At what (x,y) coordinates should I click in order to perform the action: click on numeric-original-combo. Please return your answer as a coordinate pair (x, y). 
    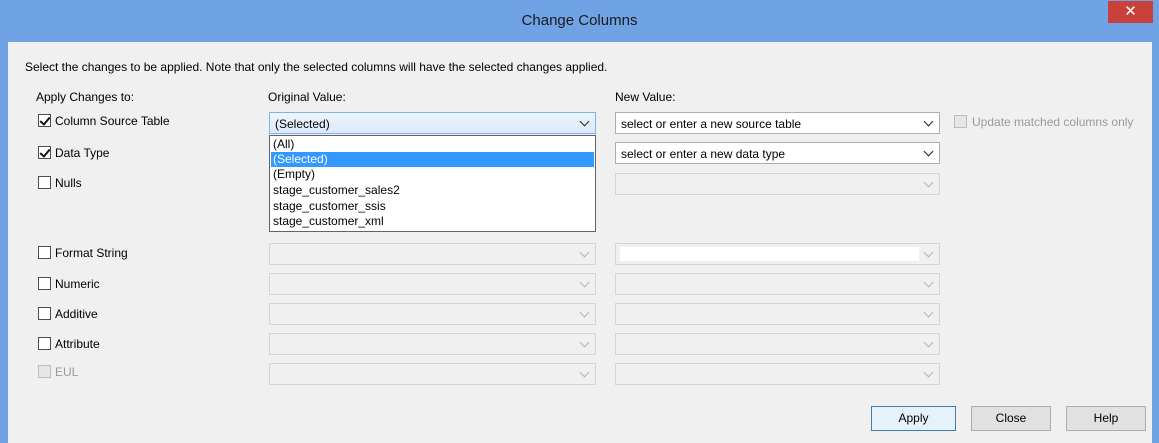
    Looking at the image, I should click on (432, 284).